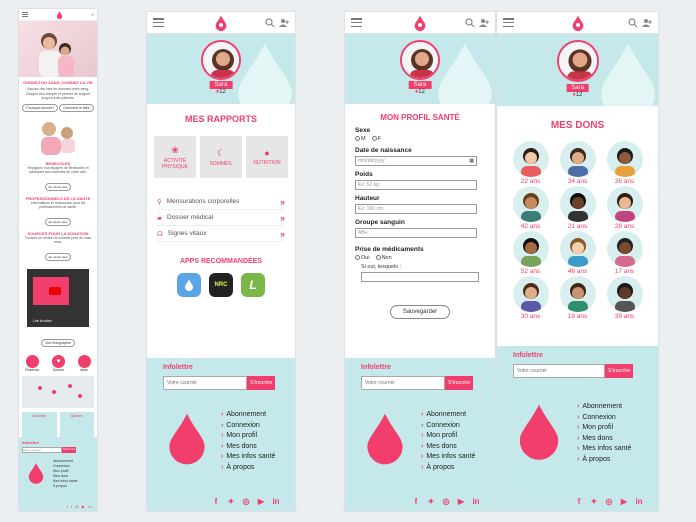 The width and height of the screenshot is (696, 522). Describe the element at coordinates (58, 342) in the screenshot. I see `infographic-button: Voir l'infographie` at that location.